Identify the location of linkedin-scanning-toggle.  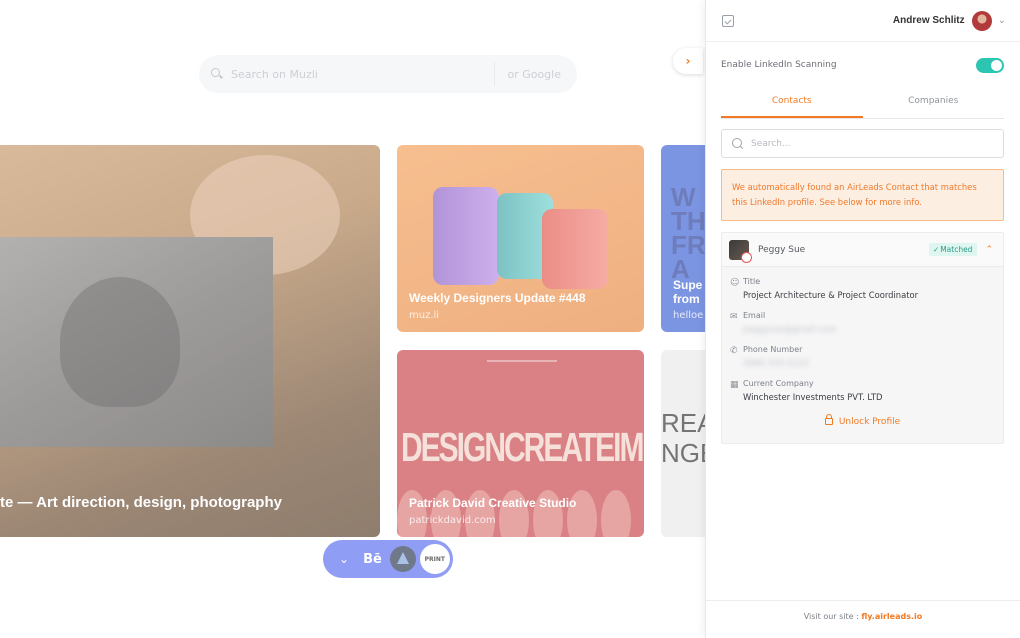
(990, 65).